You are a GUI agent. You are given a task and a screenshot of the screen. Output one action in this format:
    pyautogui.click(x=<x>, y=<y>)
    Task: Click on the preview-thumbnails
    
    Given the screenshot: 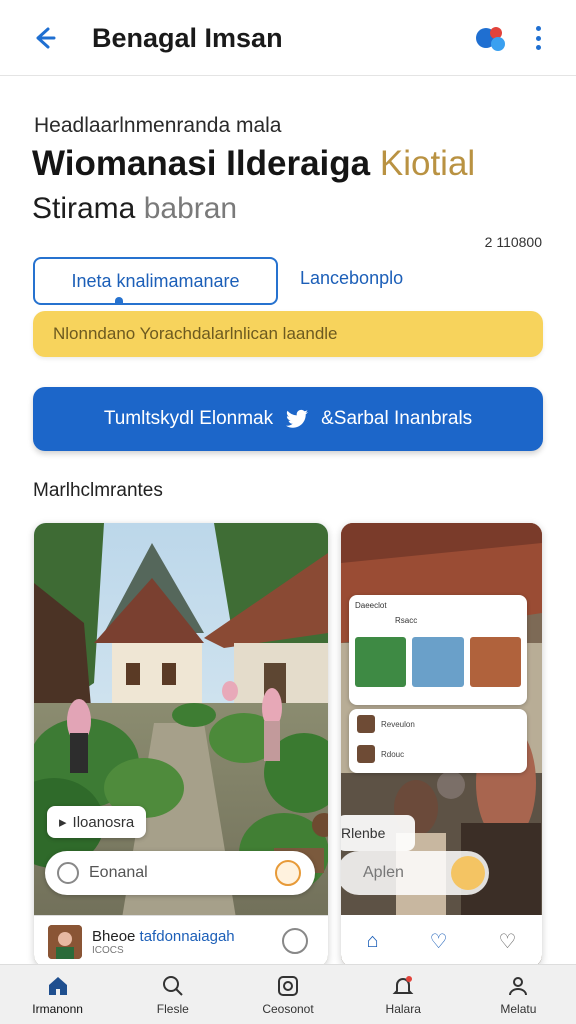 What is the action you would take?
    pyautogui.click(x=438, y=662)
    